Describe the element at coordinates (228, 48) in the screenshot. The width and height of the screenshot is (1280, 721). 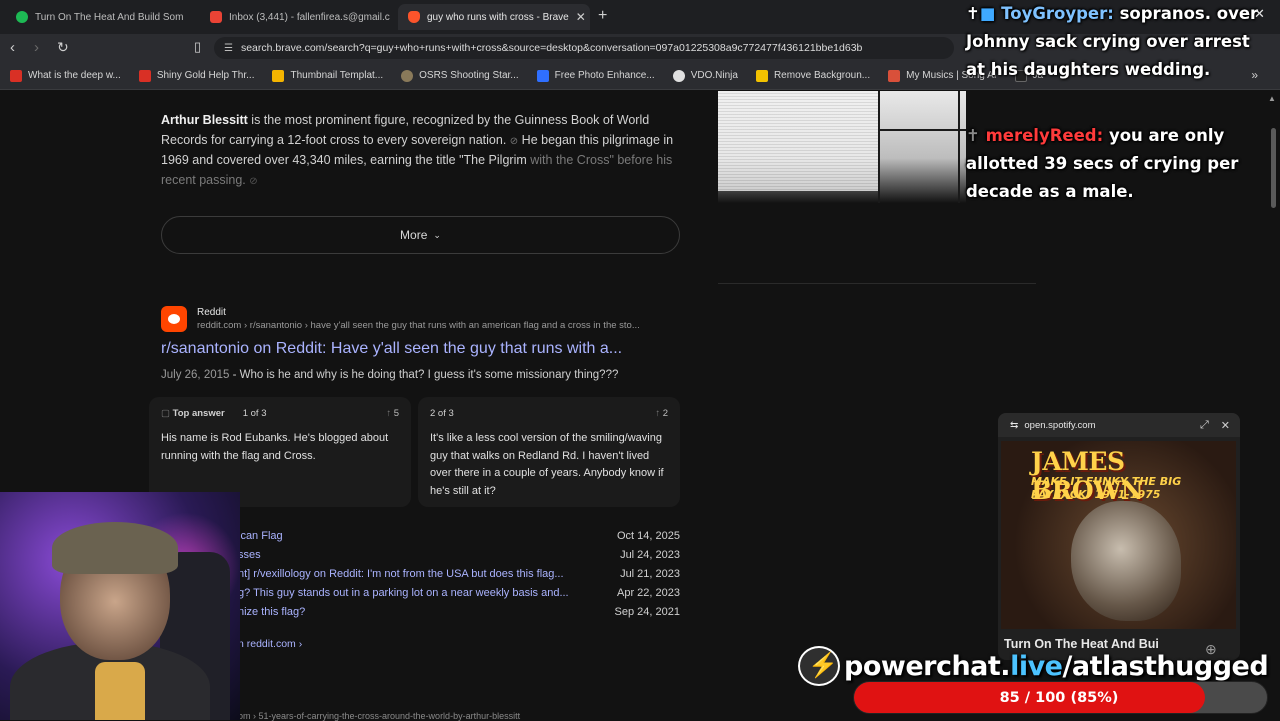
I see `site-settings-icon: ☰` at that location.